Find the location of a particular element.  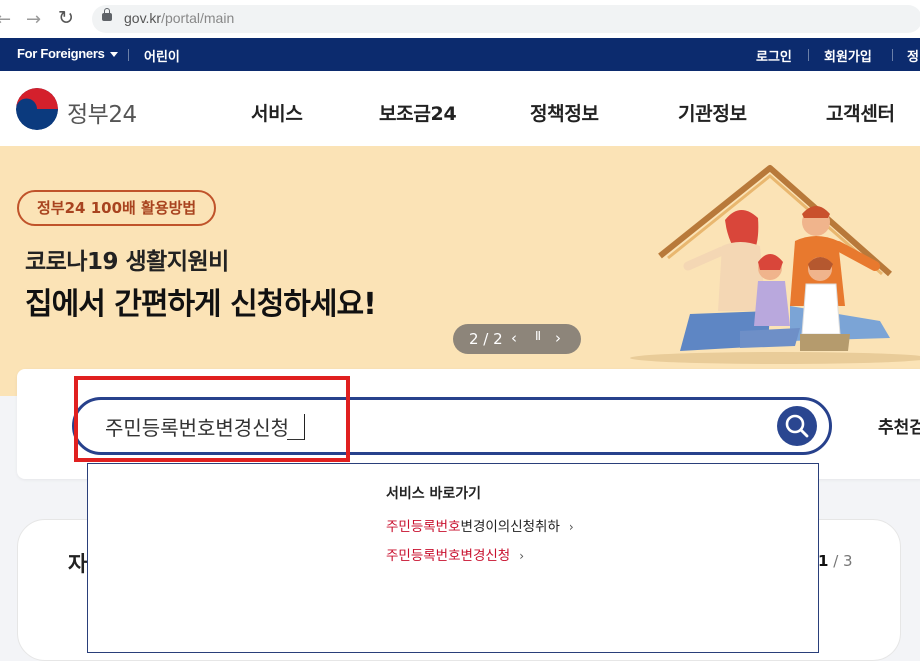

lock-icon is located at coordinates (107, 14).